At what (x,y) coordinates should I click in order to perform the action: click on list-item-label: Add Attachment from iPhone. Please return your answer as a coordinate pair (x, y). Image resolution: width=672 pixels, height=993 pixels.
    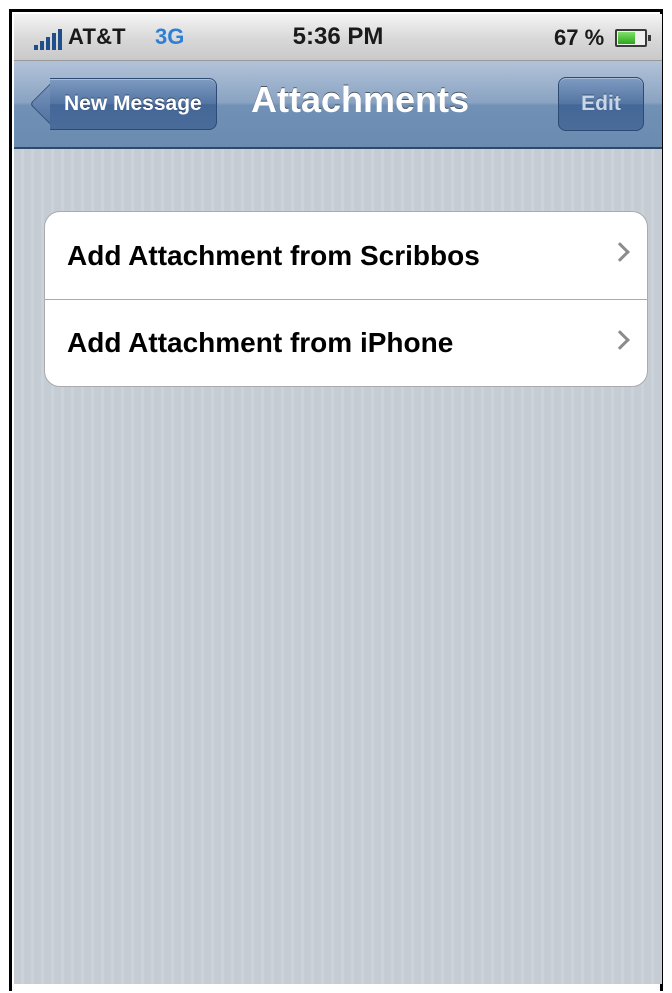
    Looking at the image, I should click on (260, 342).